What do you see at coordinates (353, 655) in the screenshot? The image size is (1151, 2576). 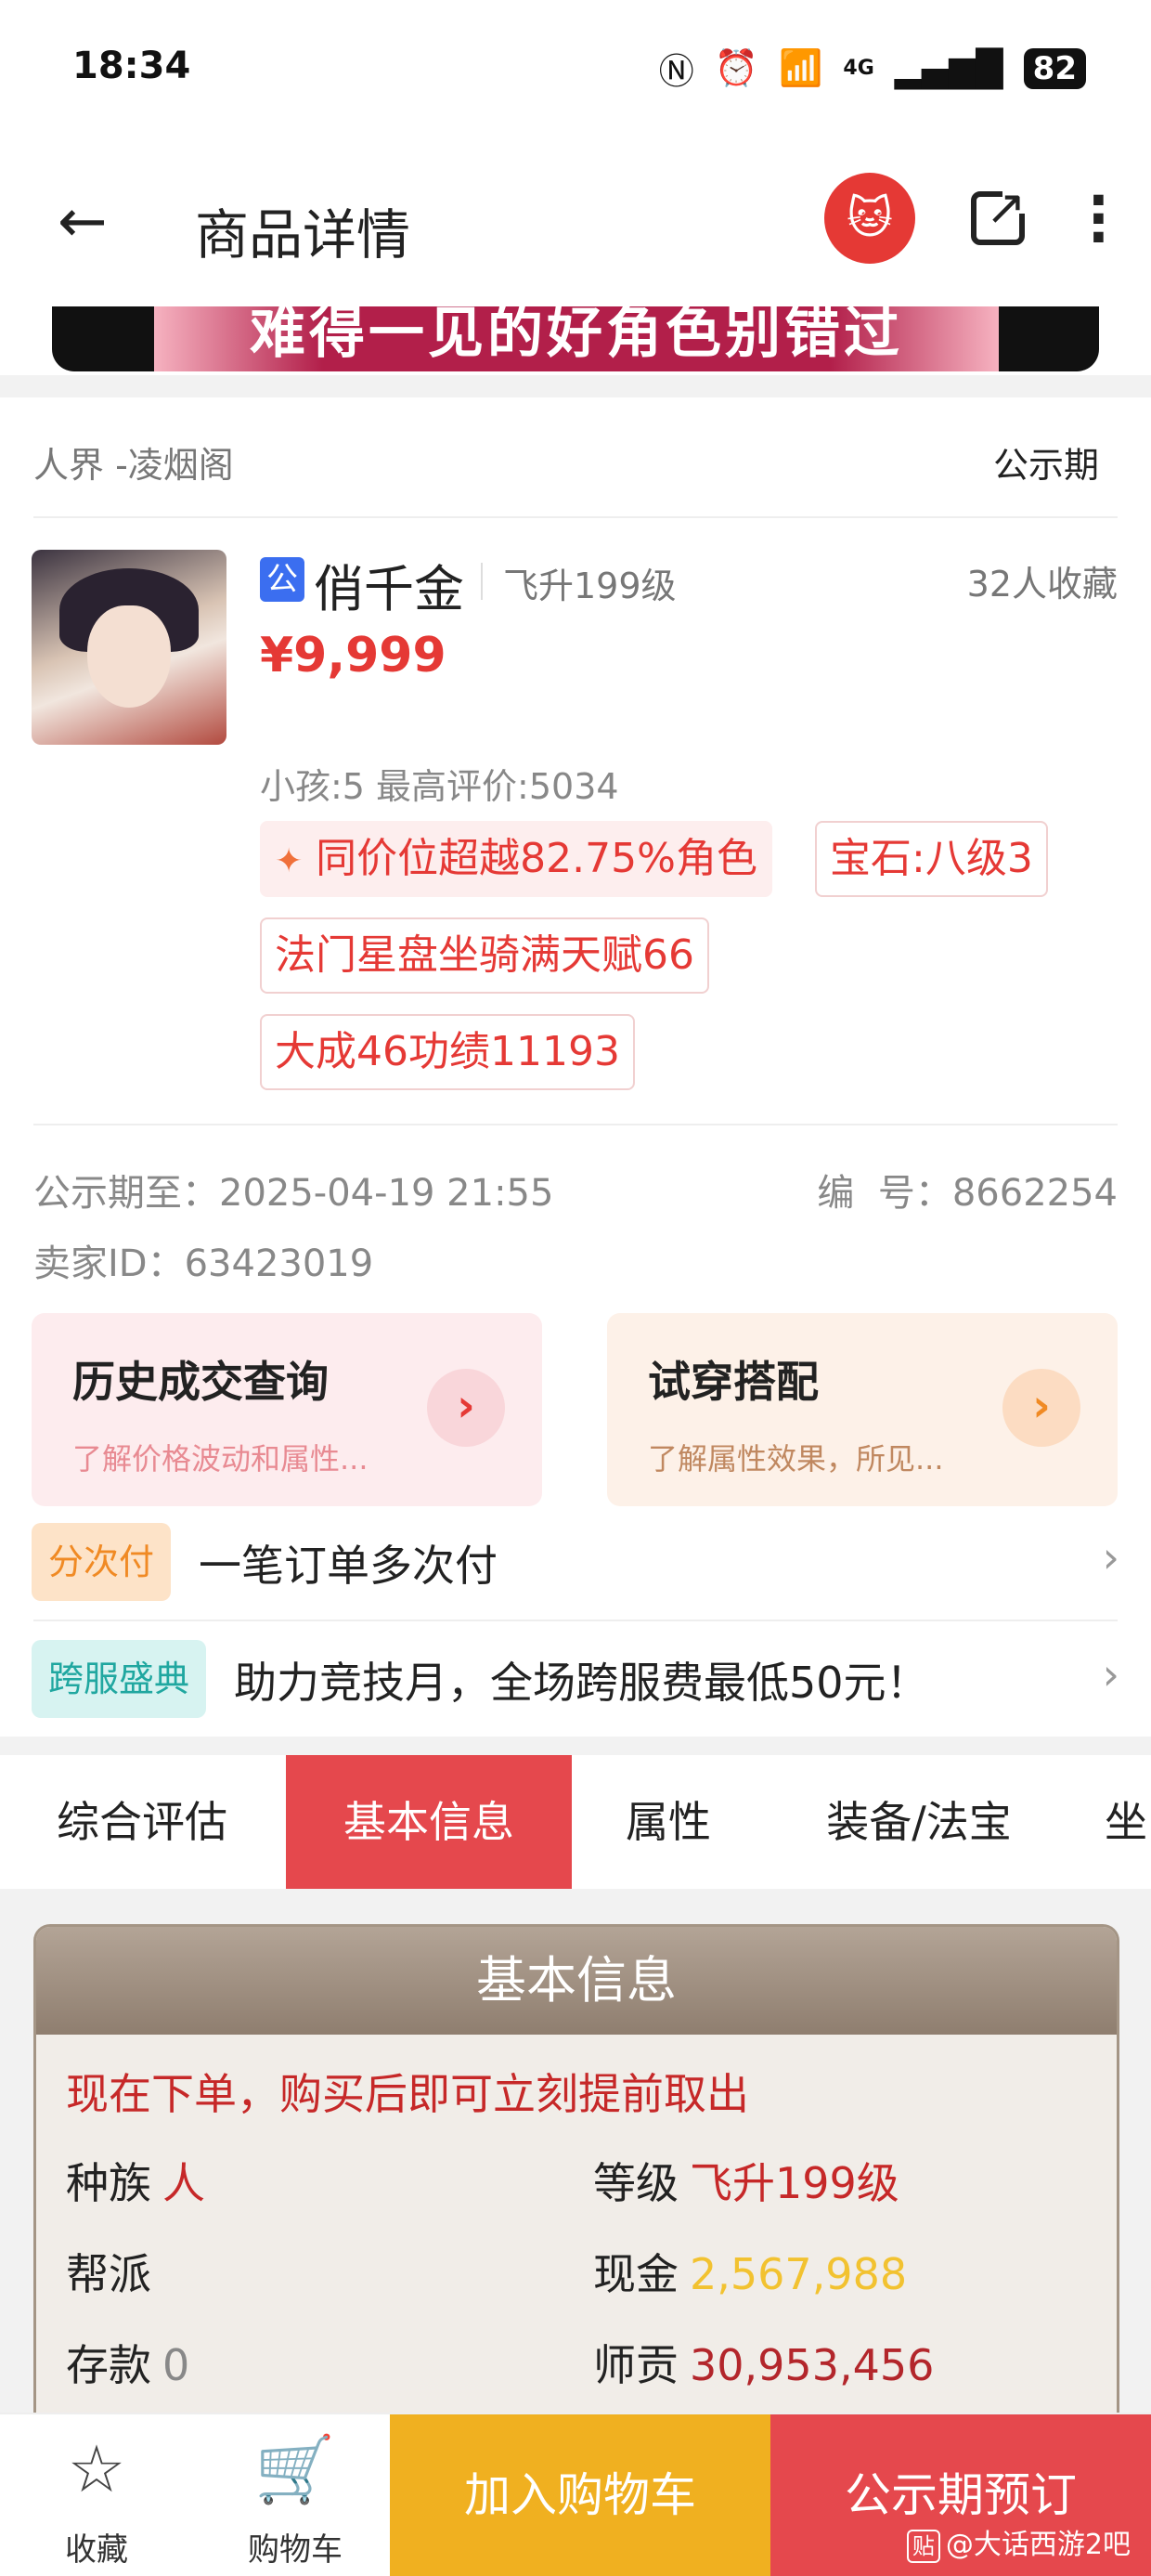 I see `price: ¥9,999` at bounding box center [353, 655].